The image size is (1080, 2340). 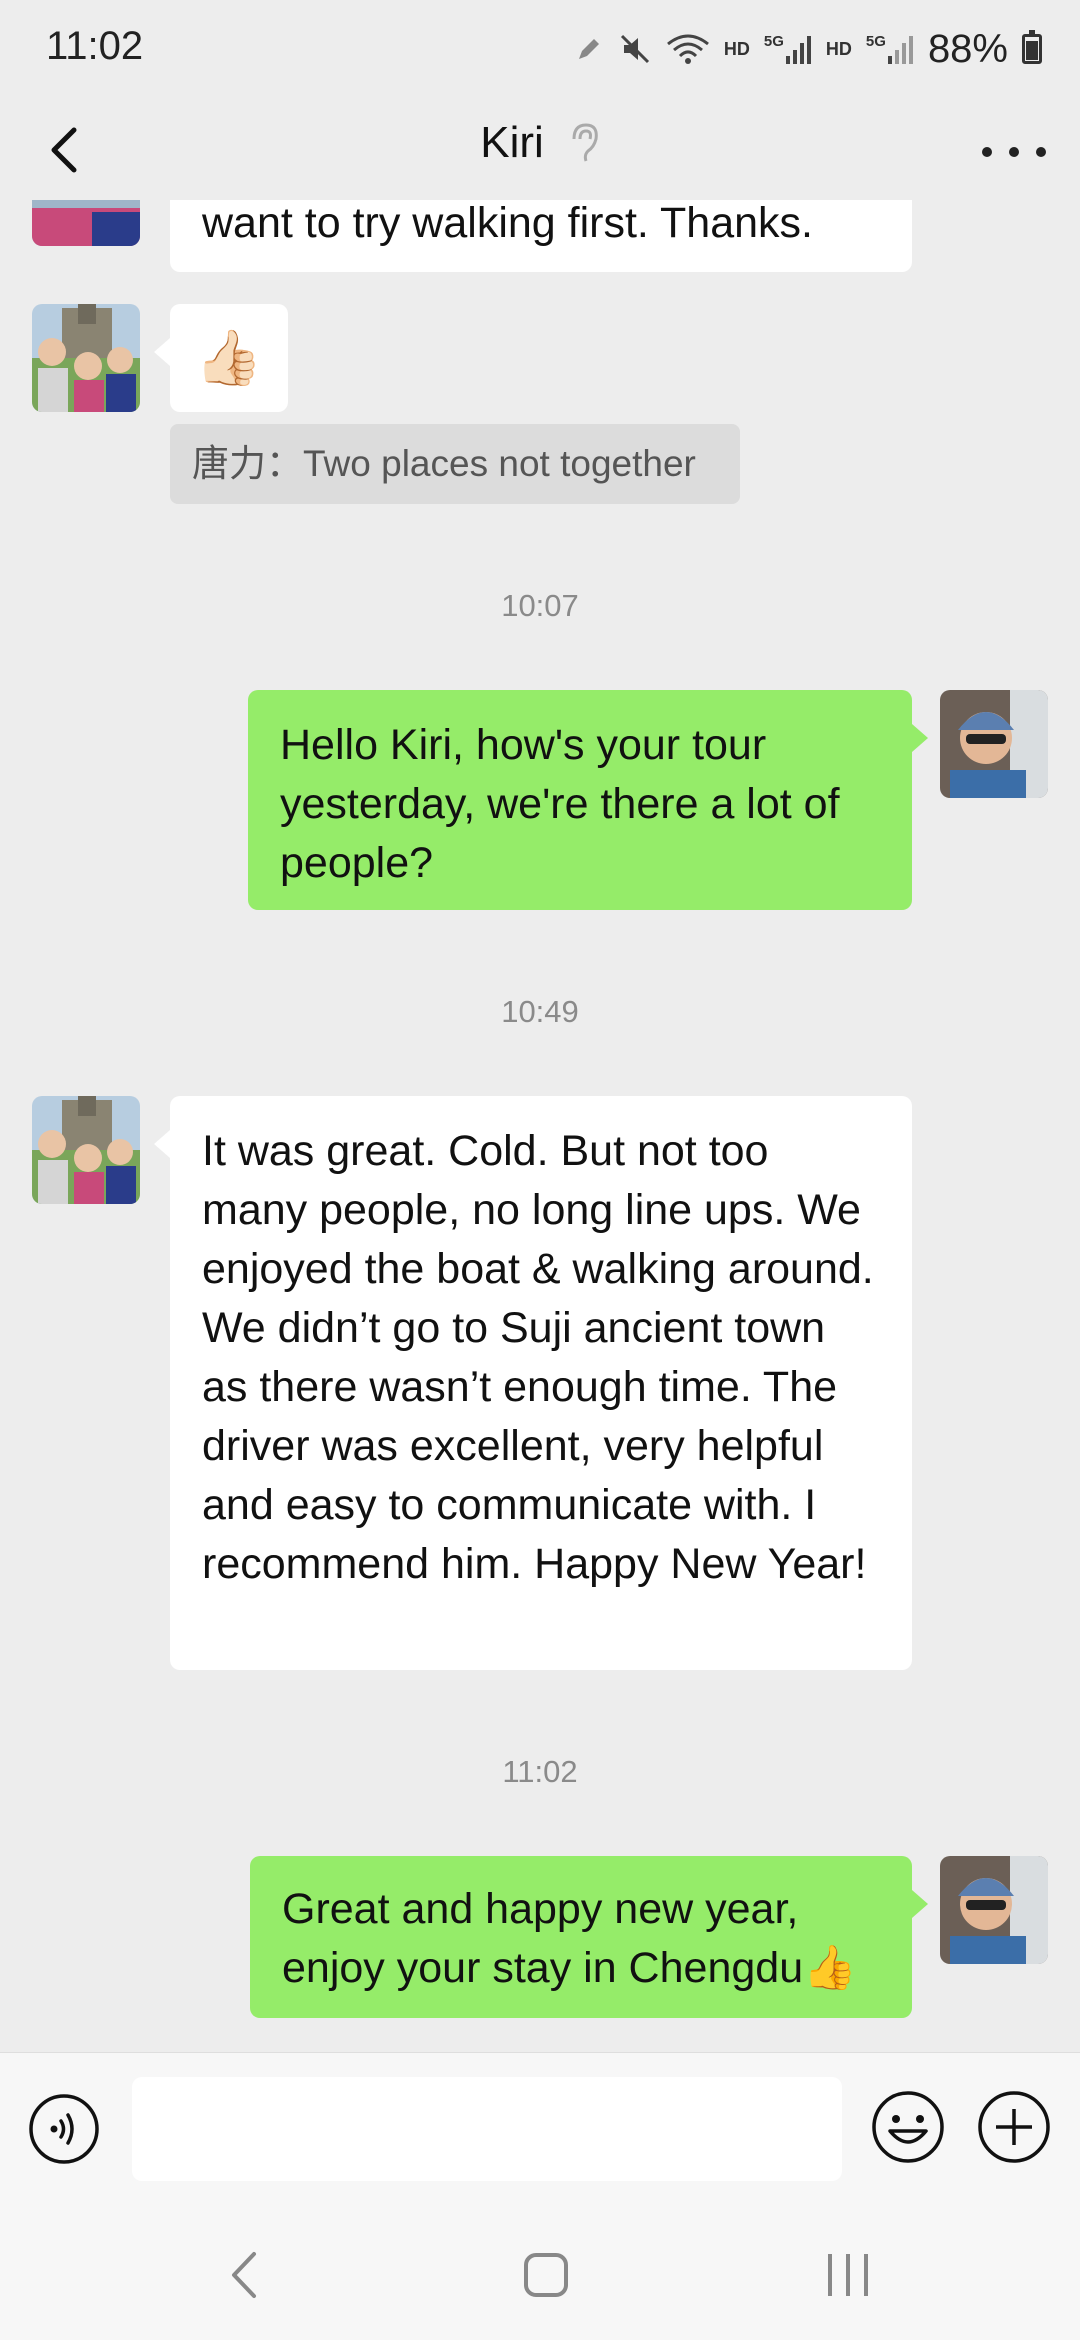 What do you see at coordinates (848, 2275) in the screenshot?
I see `recents-icon` at bounding box center [848, 2275].